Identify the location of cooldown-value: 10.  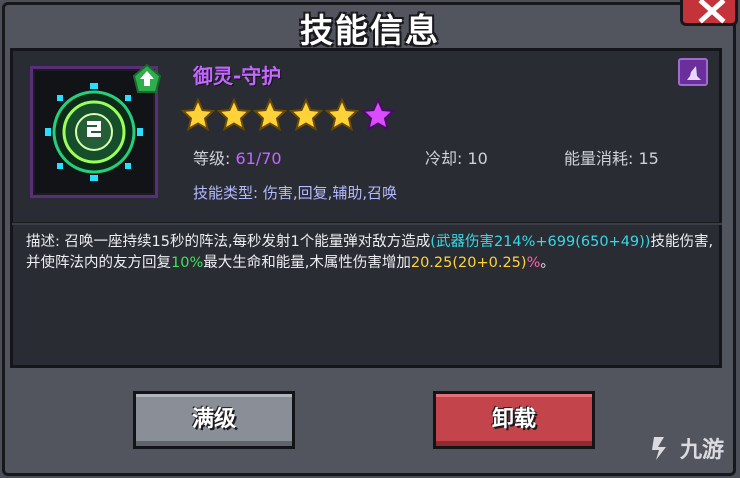
(477, 158).